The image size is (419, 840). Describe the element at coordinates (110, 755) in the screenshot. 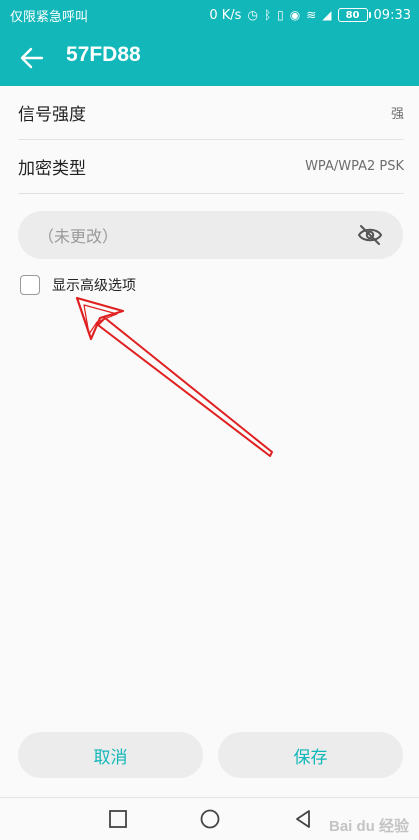

I see `cancel-button: 取消` at that location.